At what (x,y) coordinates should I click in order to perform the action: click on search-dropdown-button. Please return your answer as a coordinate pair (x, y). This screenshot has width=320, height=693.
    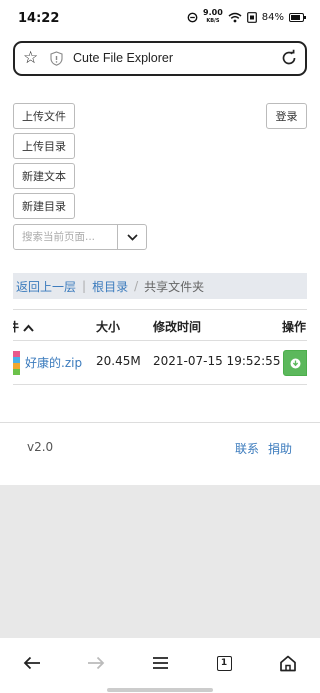
    Looking at the image, I should click on (131, 237).